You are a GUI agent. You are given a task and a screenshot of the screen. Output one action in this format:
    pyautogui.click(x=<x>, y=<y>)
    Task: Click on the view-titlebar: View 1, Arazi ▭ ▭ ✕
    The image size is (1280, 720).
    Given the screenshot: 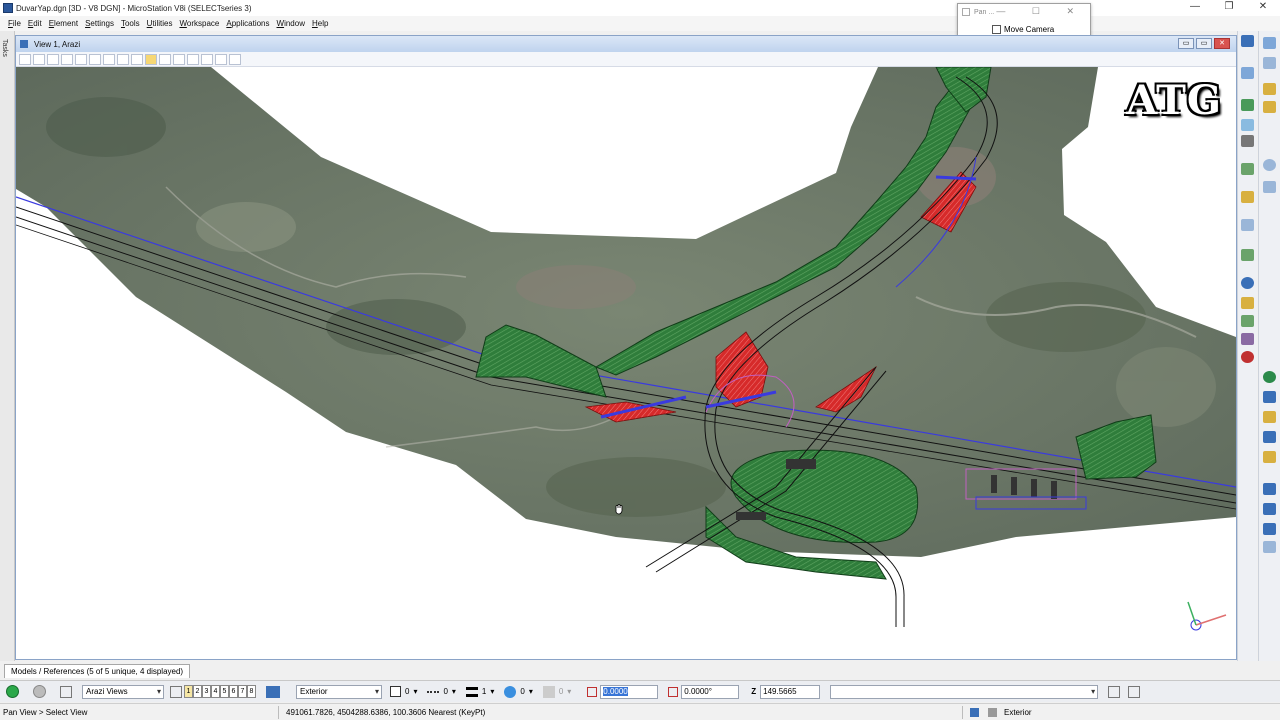 What is the action you would take?
    pyautogui.click(x=626, y=44)
    